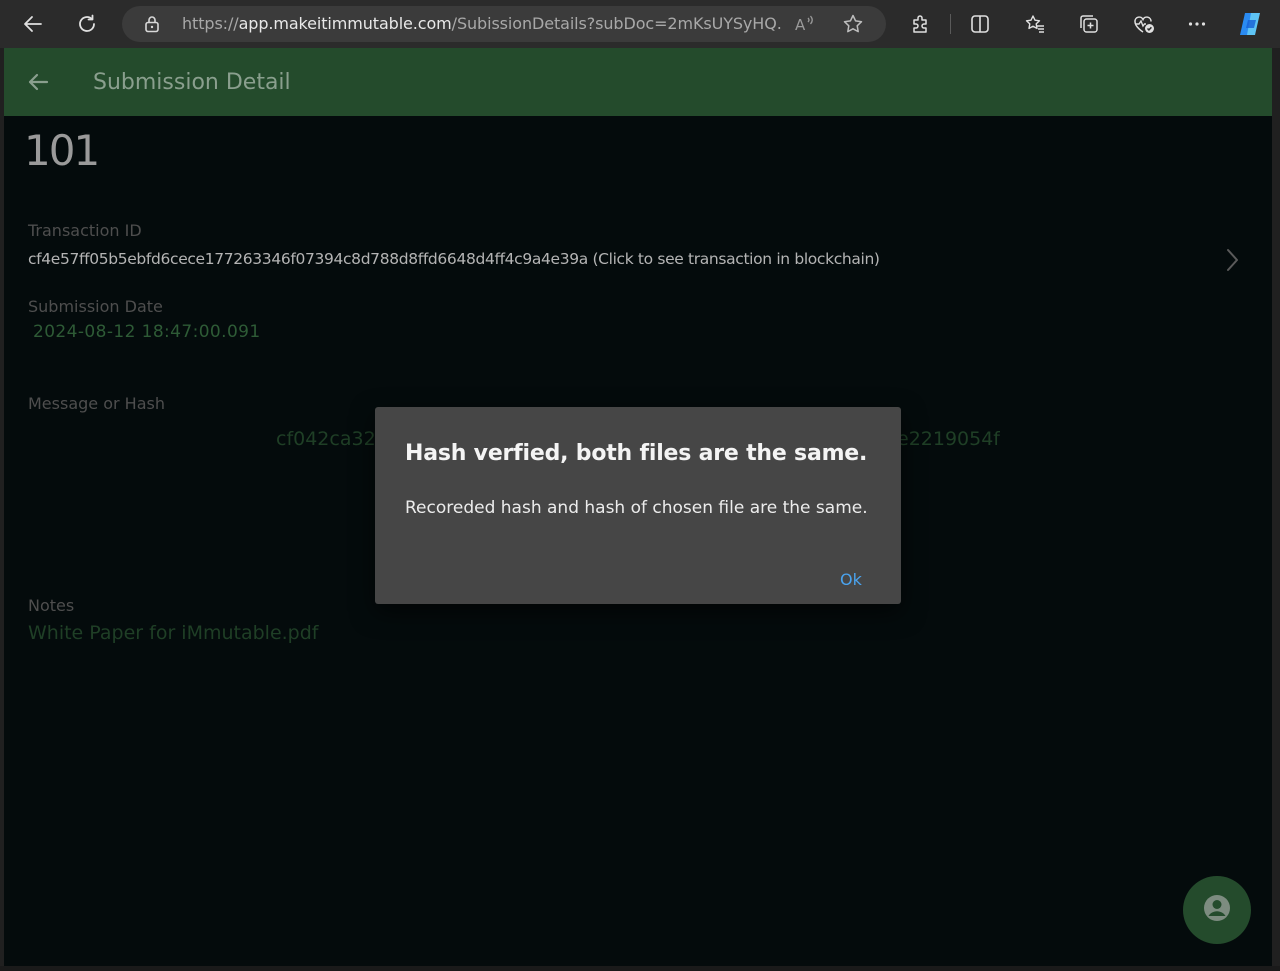 The image size is (1280, 971). Describe the element at coordinates (152, 26) in the screenshot. I see `lock-icon` at that location.